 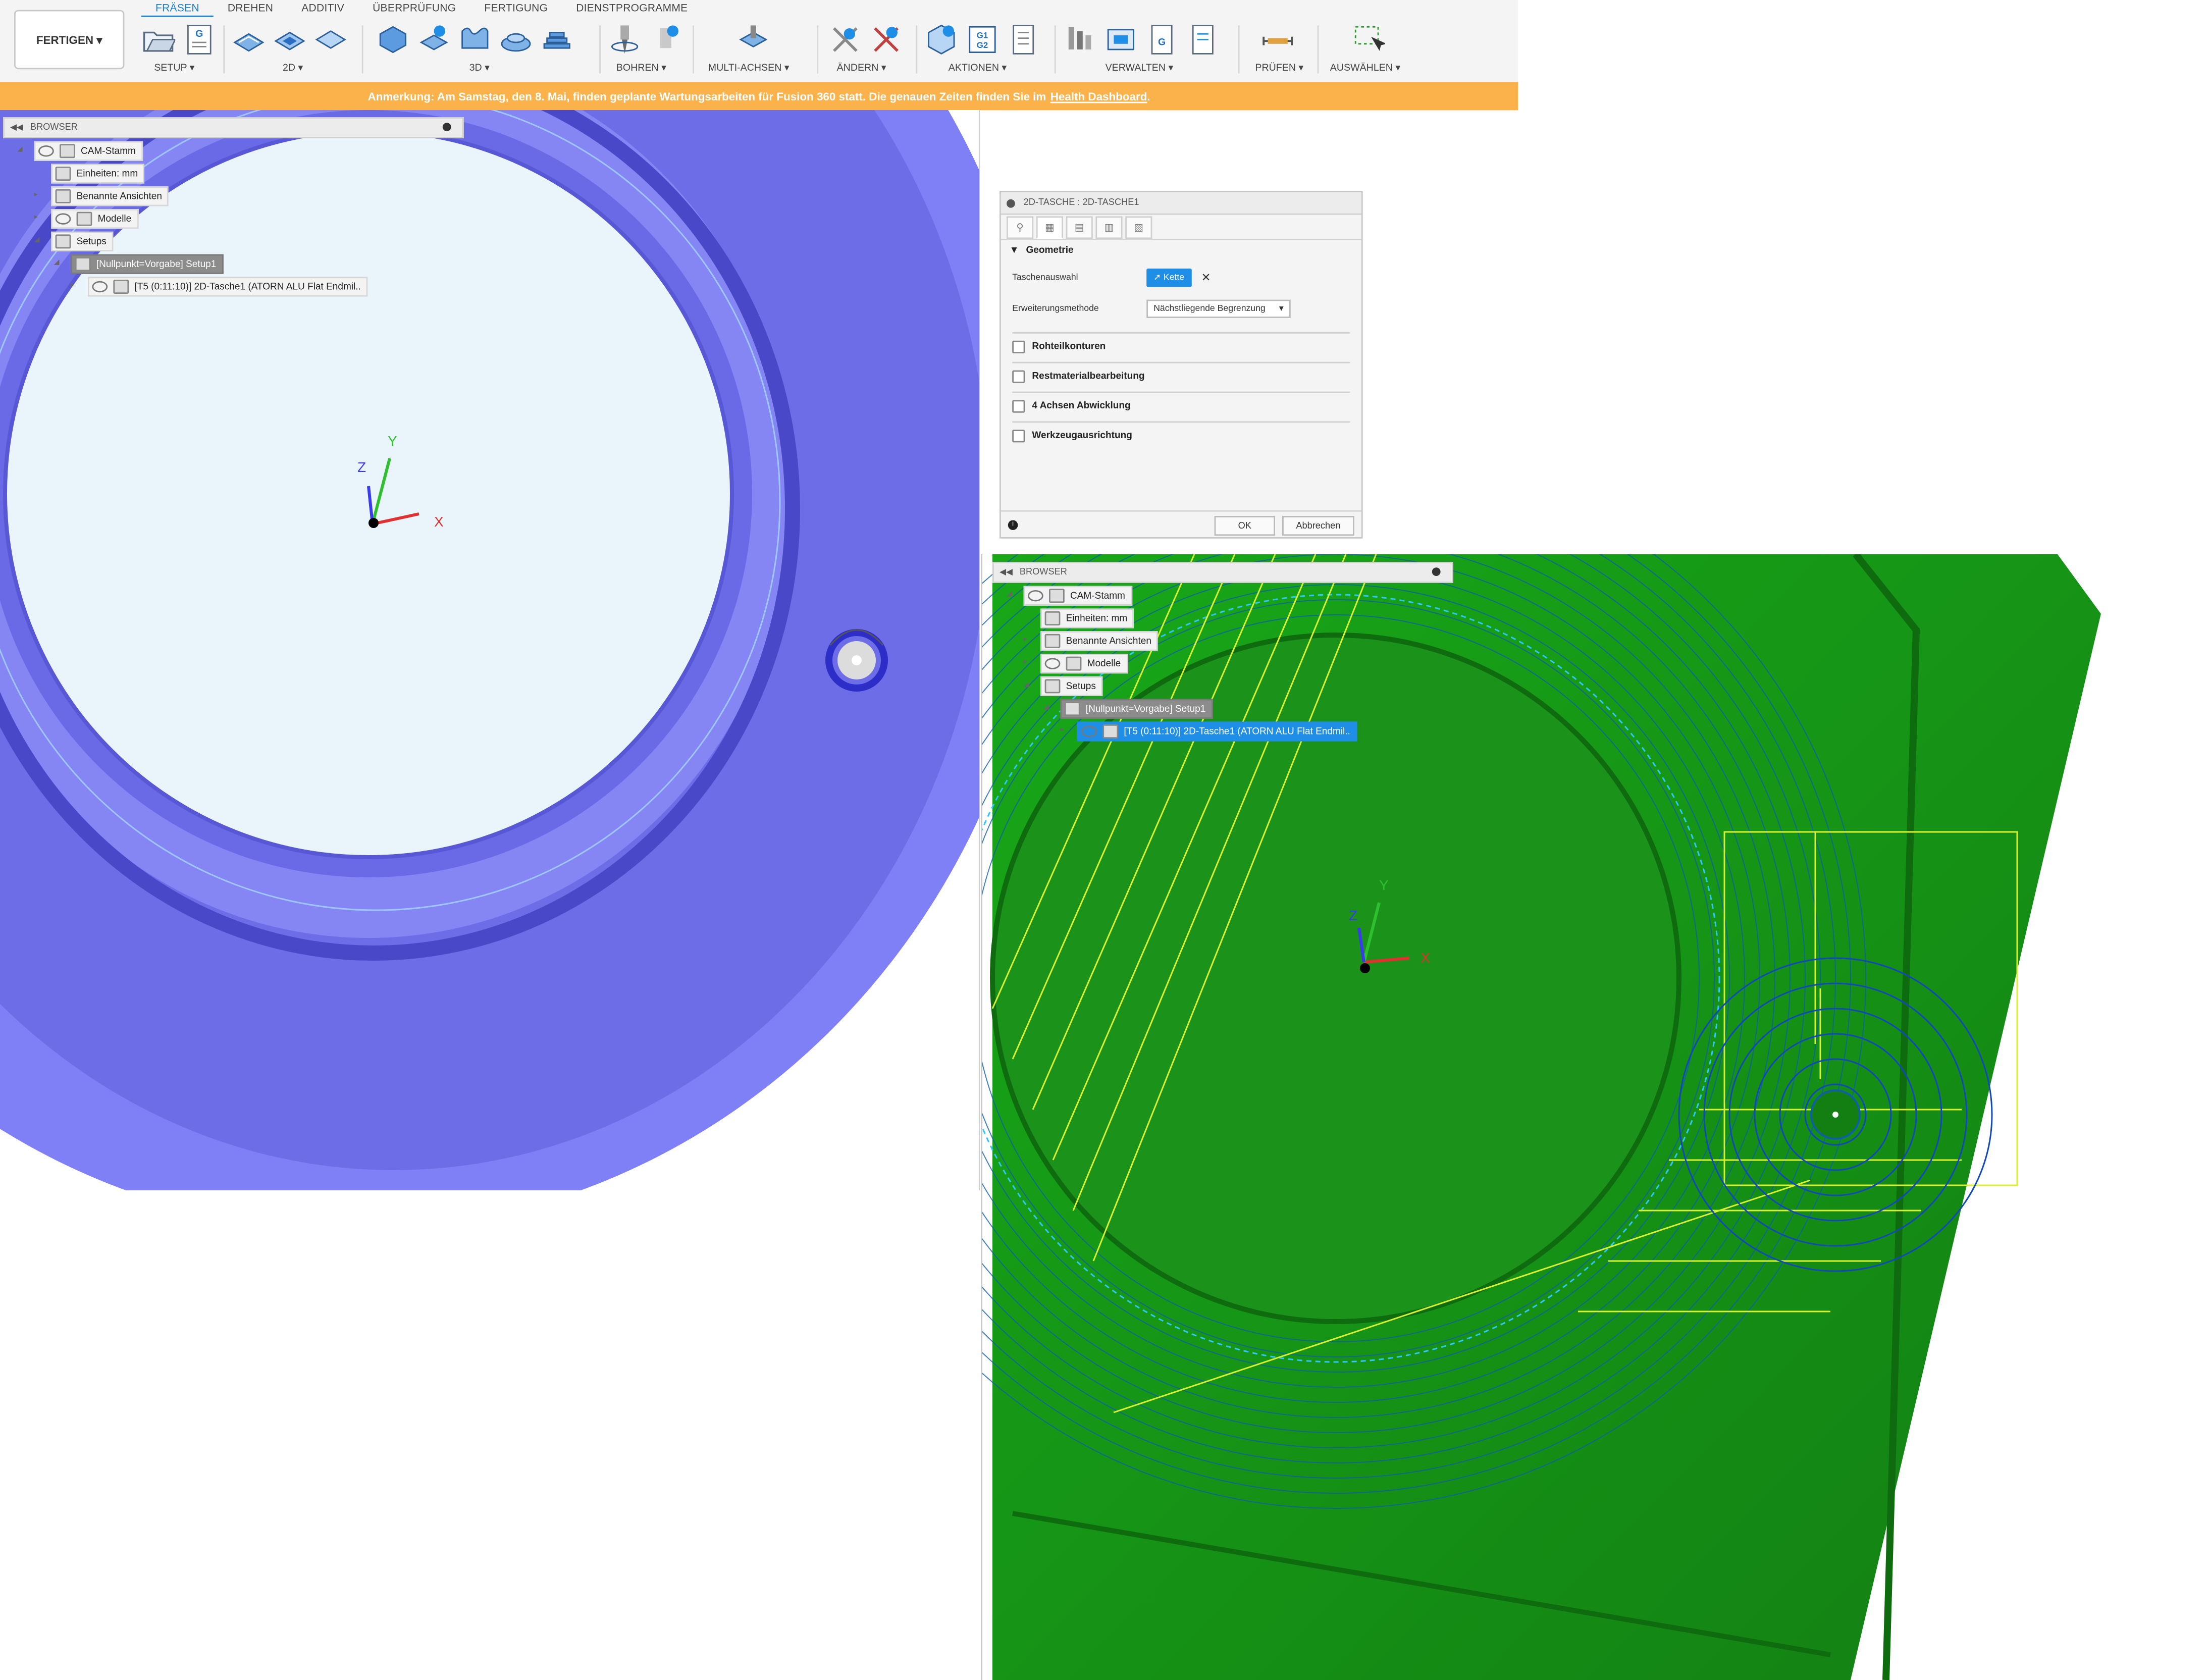 What do you see at coordinates (69, 40) in the screenshot?
I see `workspace-switcher: FERTIGEN ▾` at bounding box center [69, 40].